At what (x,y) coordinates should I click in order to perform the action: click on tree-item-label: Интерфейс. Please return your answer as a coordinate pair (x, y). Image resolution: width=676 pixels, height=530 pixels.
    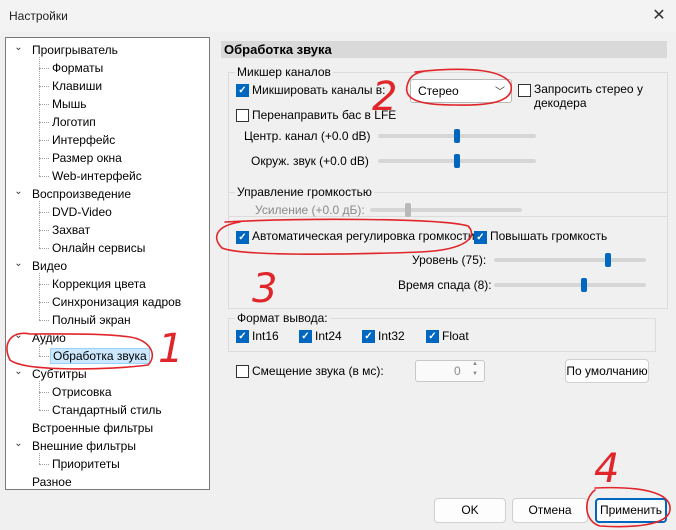
    Looking at the image, I should click on (84, 140).